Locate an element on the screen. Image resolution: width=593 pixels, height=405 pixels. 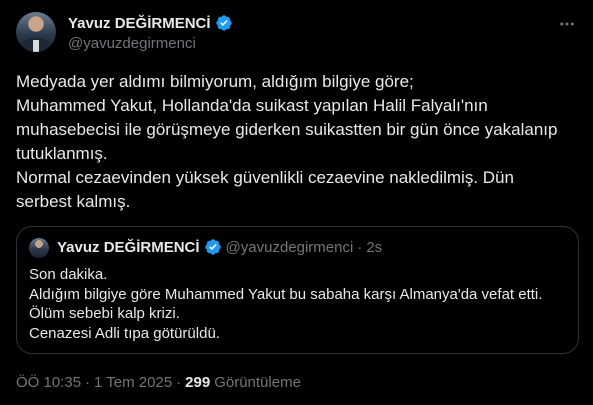
avatar-shirt is located at coordinates (36, 46).